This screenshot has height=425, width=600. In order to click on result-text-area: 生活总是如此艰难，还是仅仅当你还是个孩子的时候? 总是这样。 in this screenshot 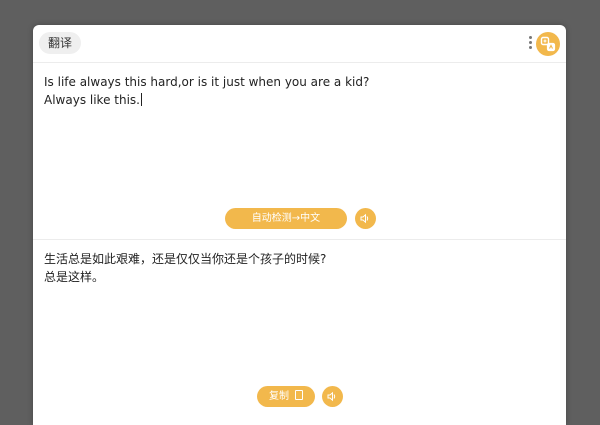, I will do `click(294, 268)`.